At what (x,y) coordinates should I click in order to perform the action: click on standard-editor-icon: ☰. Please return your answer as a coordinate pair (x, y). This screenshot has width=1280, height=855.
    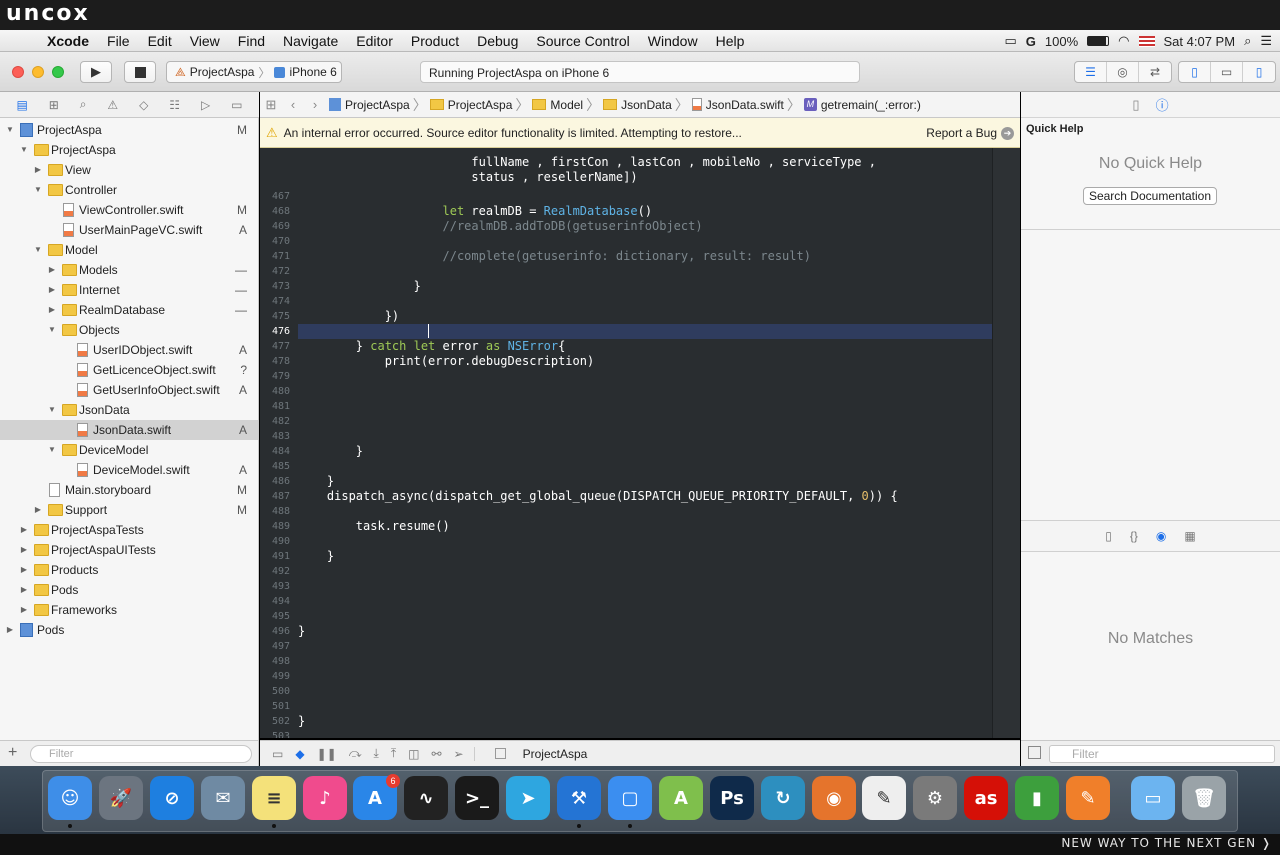
    Looking at the image, I should click on (1091, 72).